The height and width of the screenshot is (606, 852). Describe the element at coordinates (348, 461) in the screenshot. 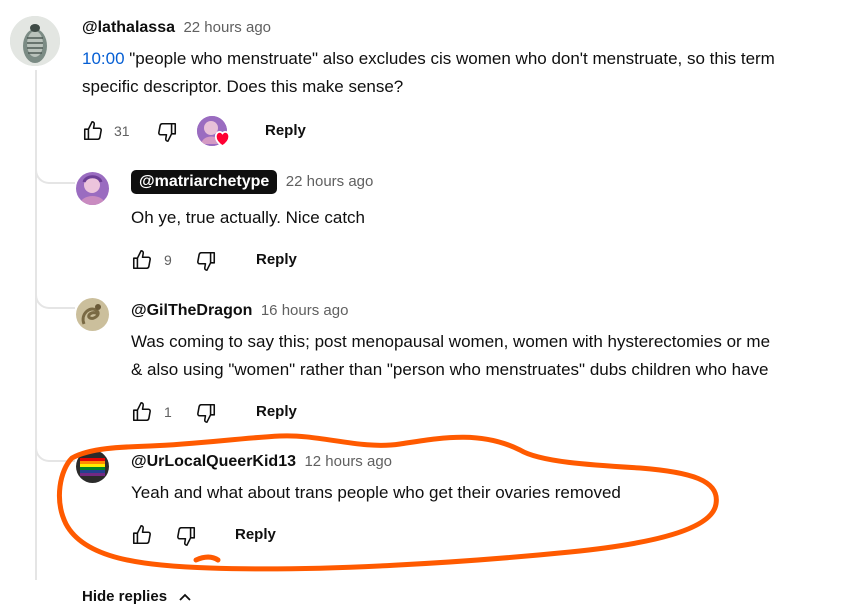

I see `comment-time: 12 hours ago` at that location.